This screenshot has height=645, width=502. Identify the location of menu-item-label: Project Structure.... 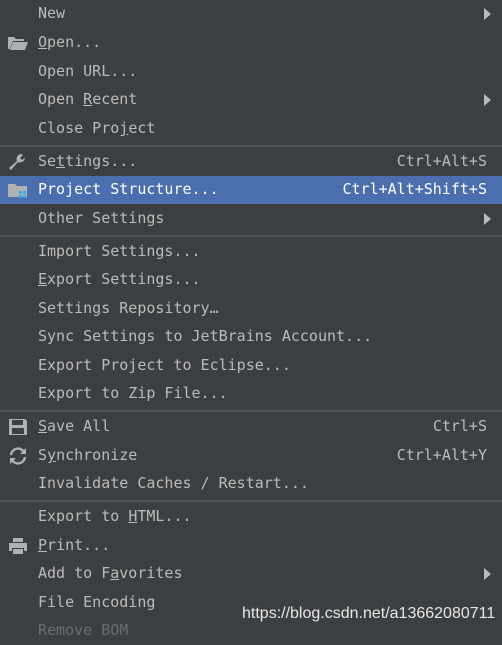
(128, 189).